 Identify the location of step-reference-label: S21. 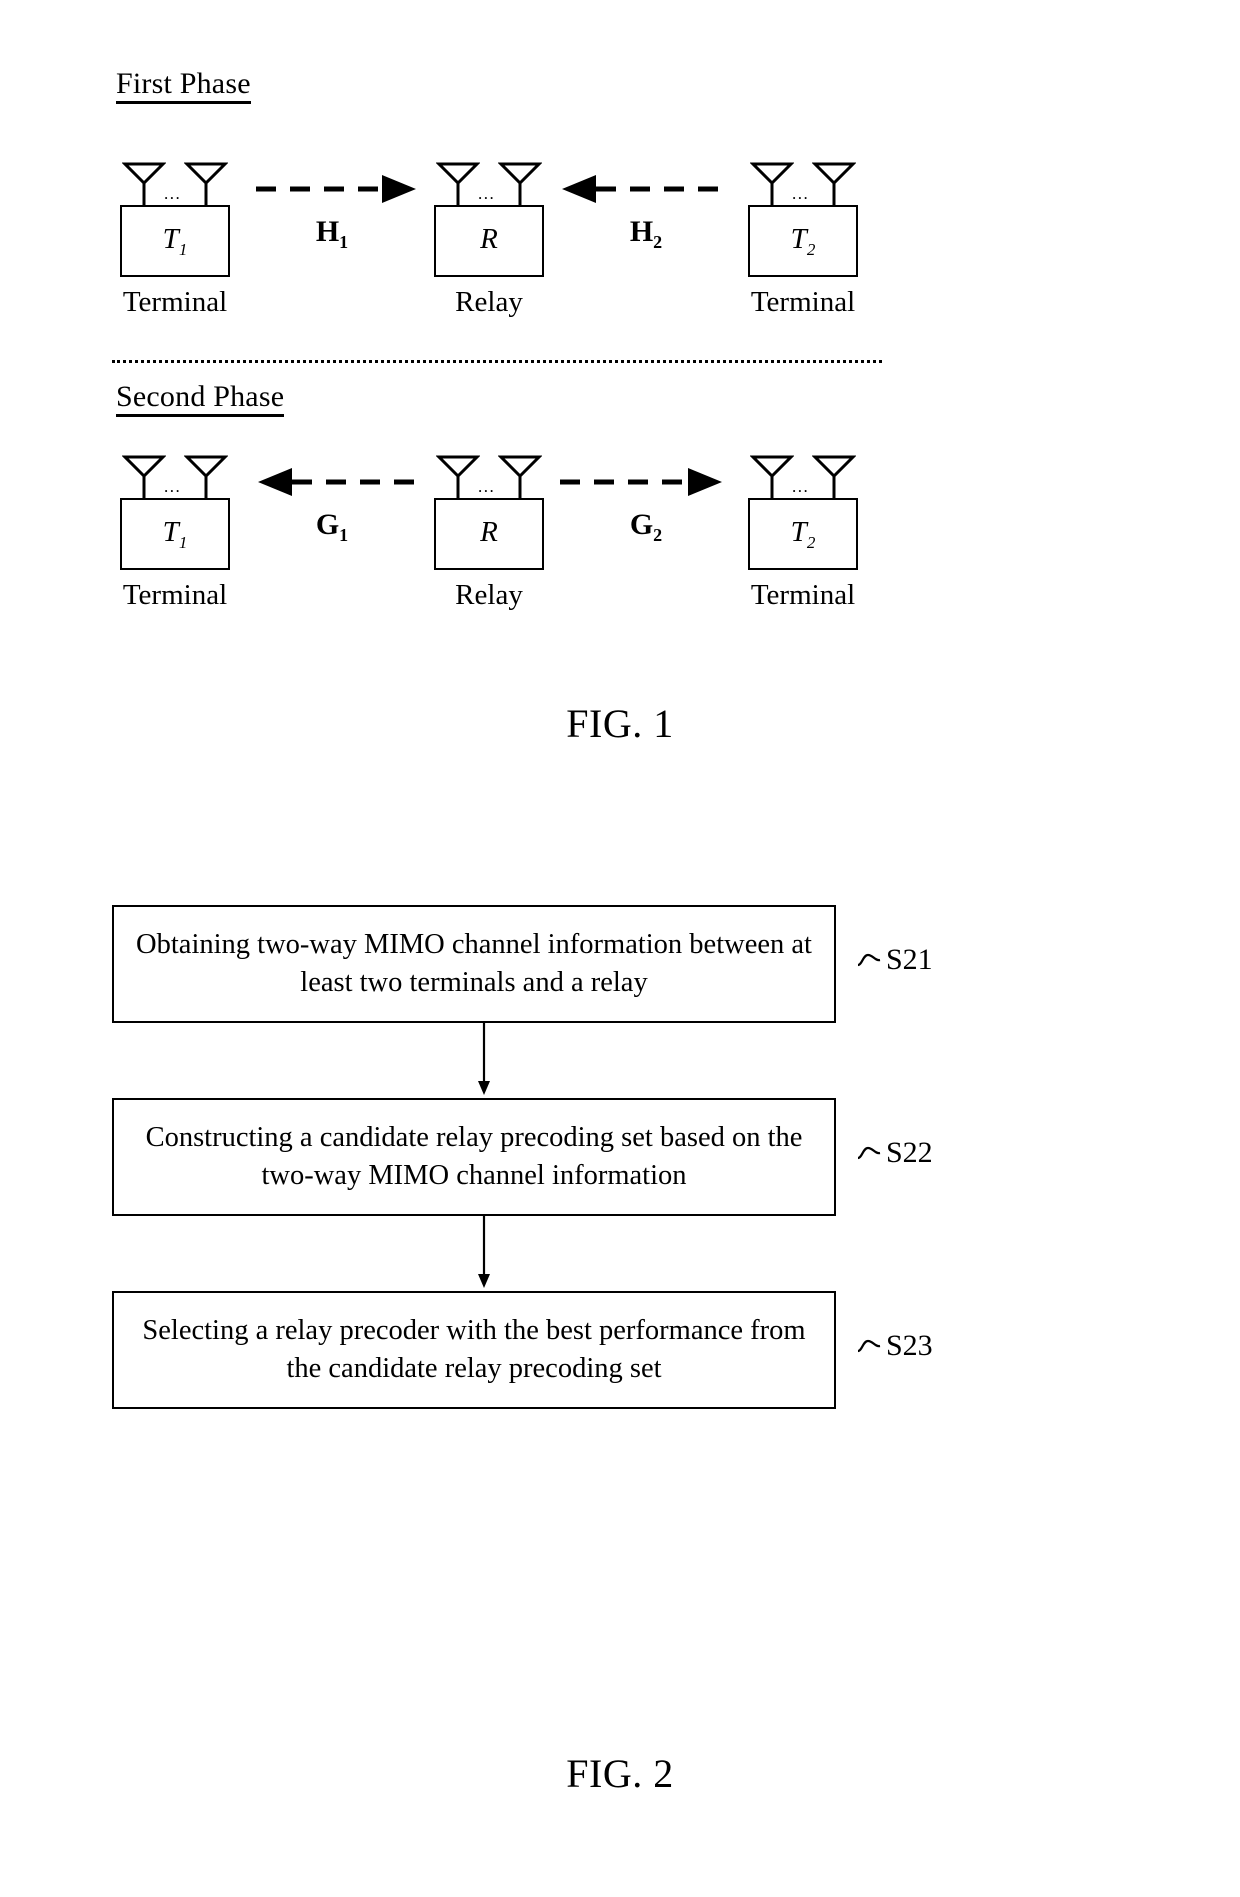
(909, 959).